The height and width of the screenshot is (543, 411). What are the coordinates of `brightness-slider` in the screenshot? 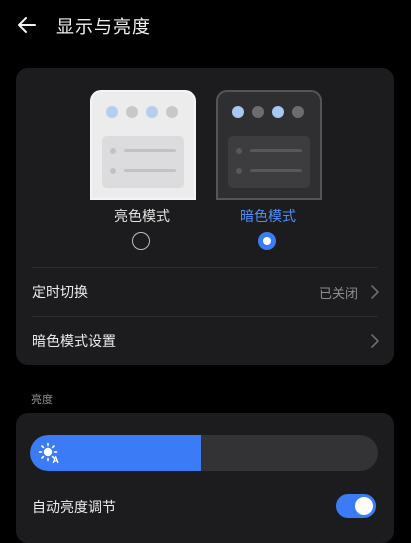 It's located at (204, 453).